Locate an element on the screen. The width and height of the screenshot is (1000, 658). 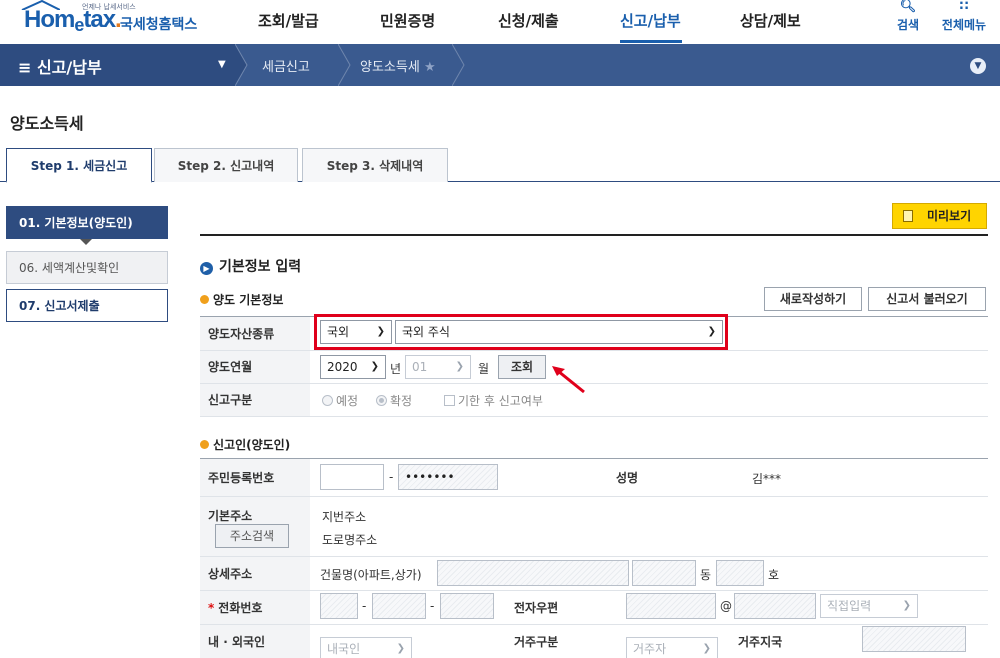
month-value: 01 is located at coordinates (420, 367).